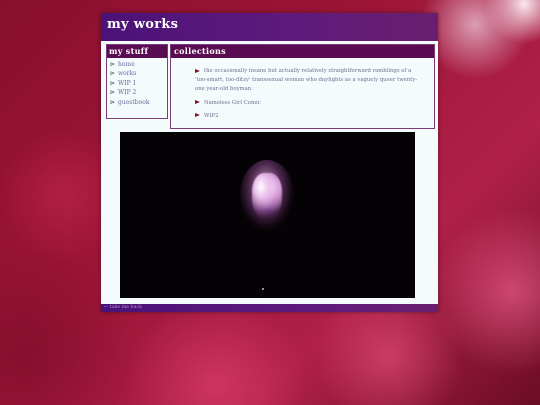 Image resolution: width=540 pixels, height=405 pixels. I want to click on nav-item-wip-2: ⊳ WIP 2, so click(138, 92).